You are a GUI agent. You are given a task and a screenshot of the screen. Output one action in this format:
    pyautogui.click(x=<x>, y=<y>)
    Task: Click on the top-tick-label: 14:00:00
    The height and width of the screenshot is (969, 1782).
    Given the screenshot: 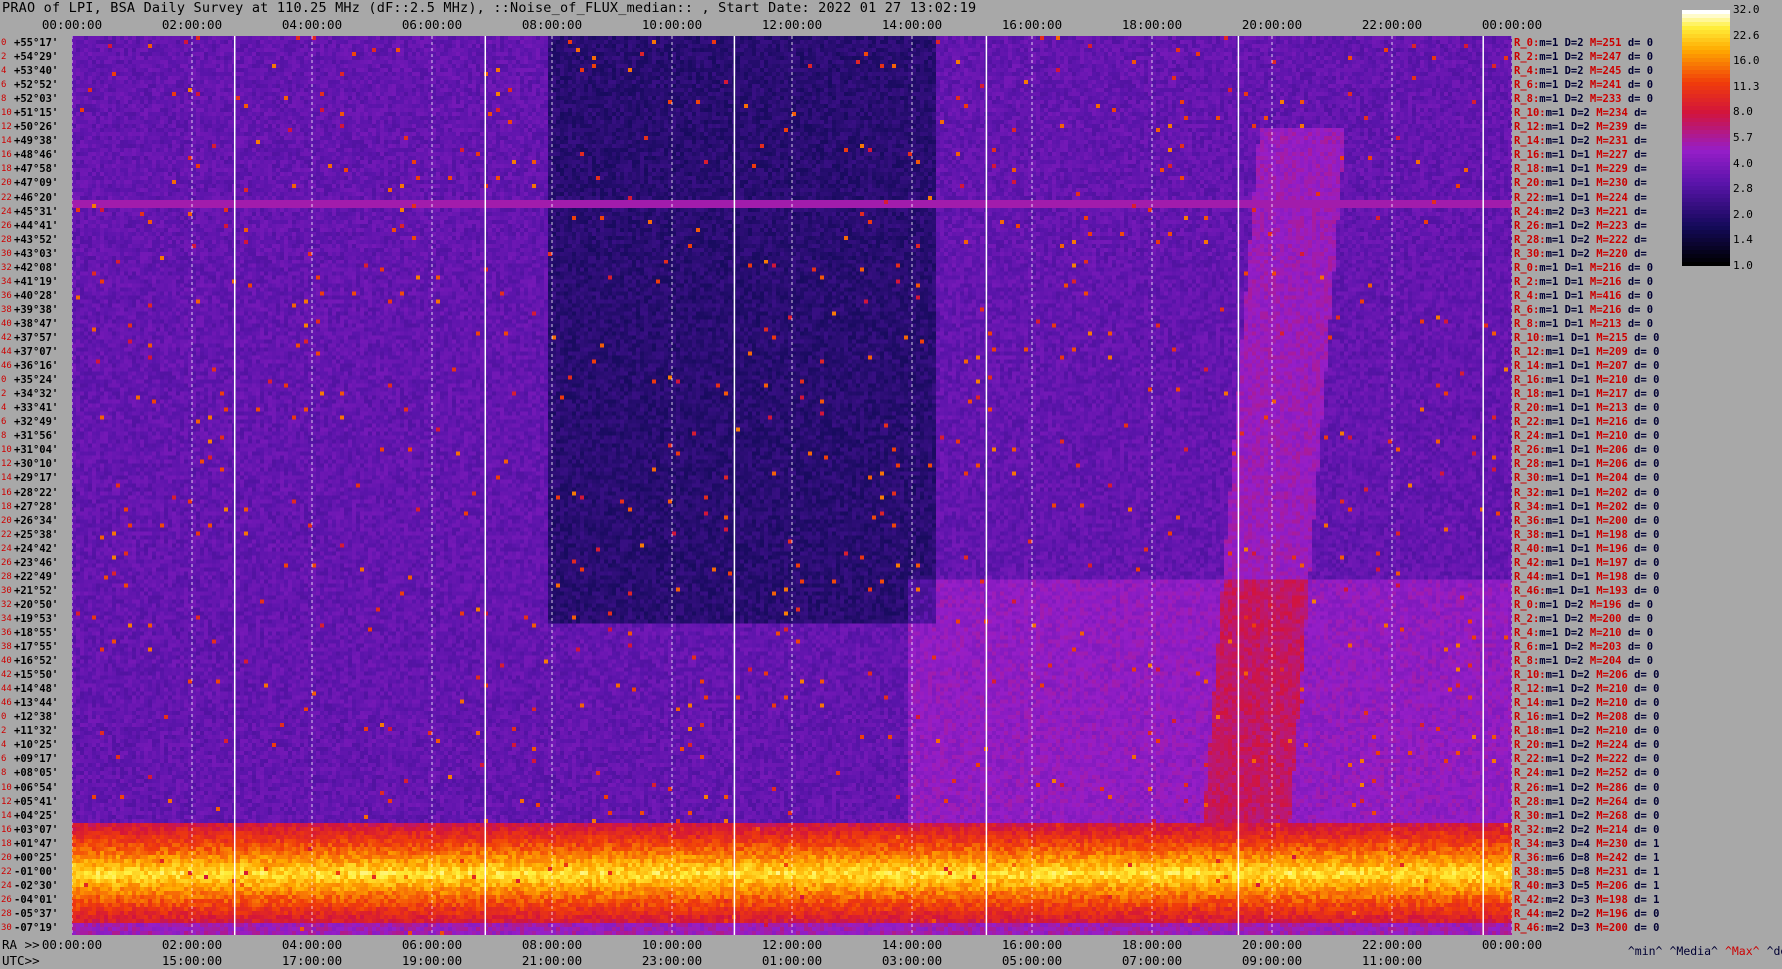 What is the action you would take?
    pyautogui.click(x=912, y=24)
    